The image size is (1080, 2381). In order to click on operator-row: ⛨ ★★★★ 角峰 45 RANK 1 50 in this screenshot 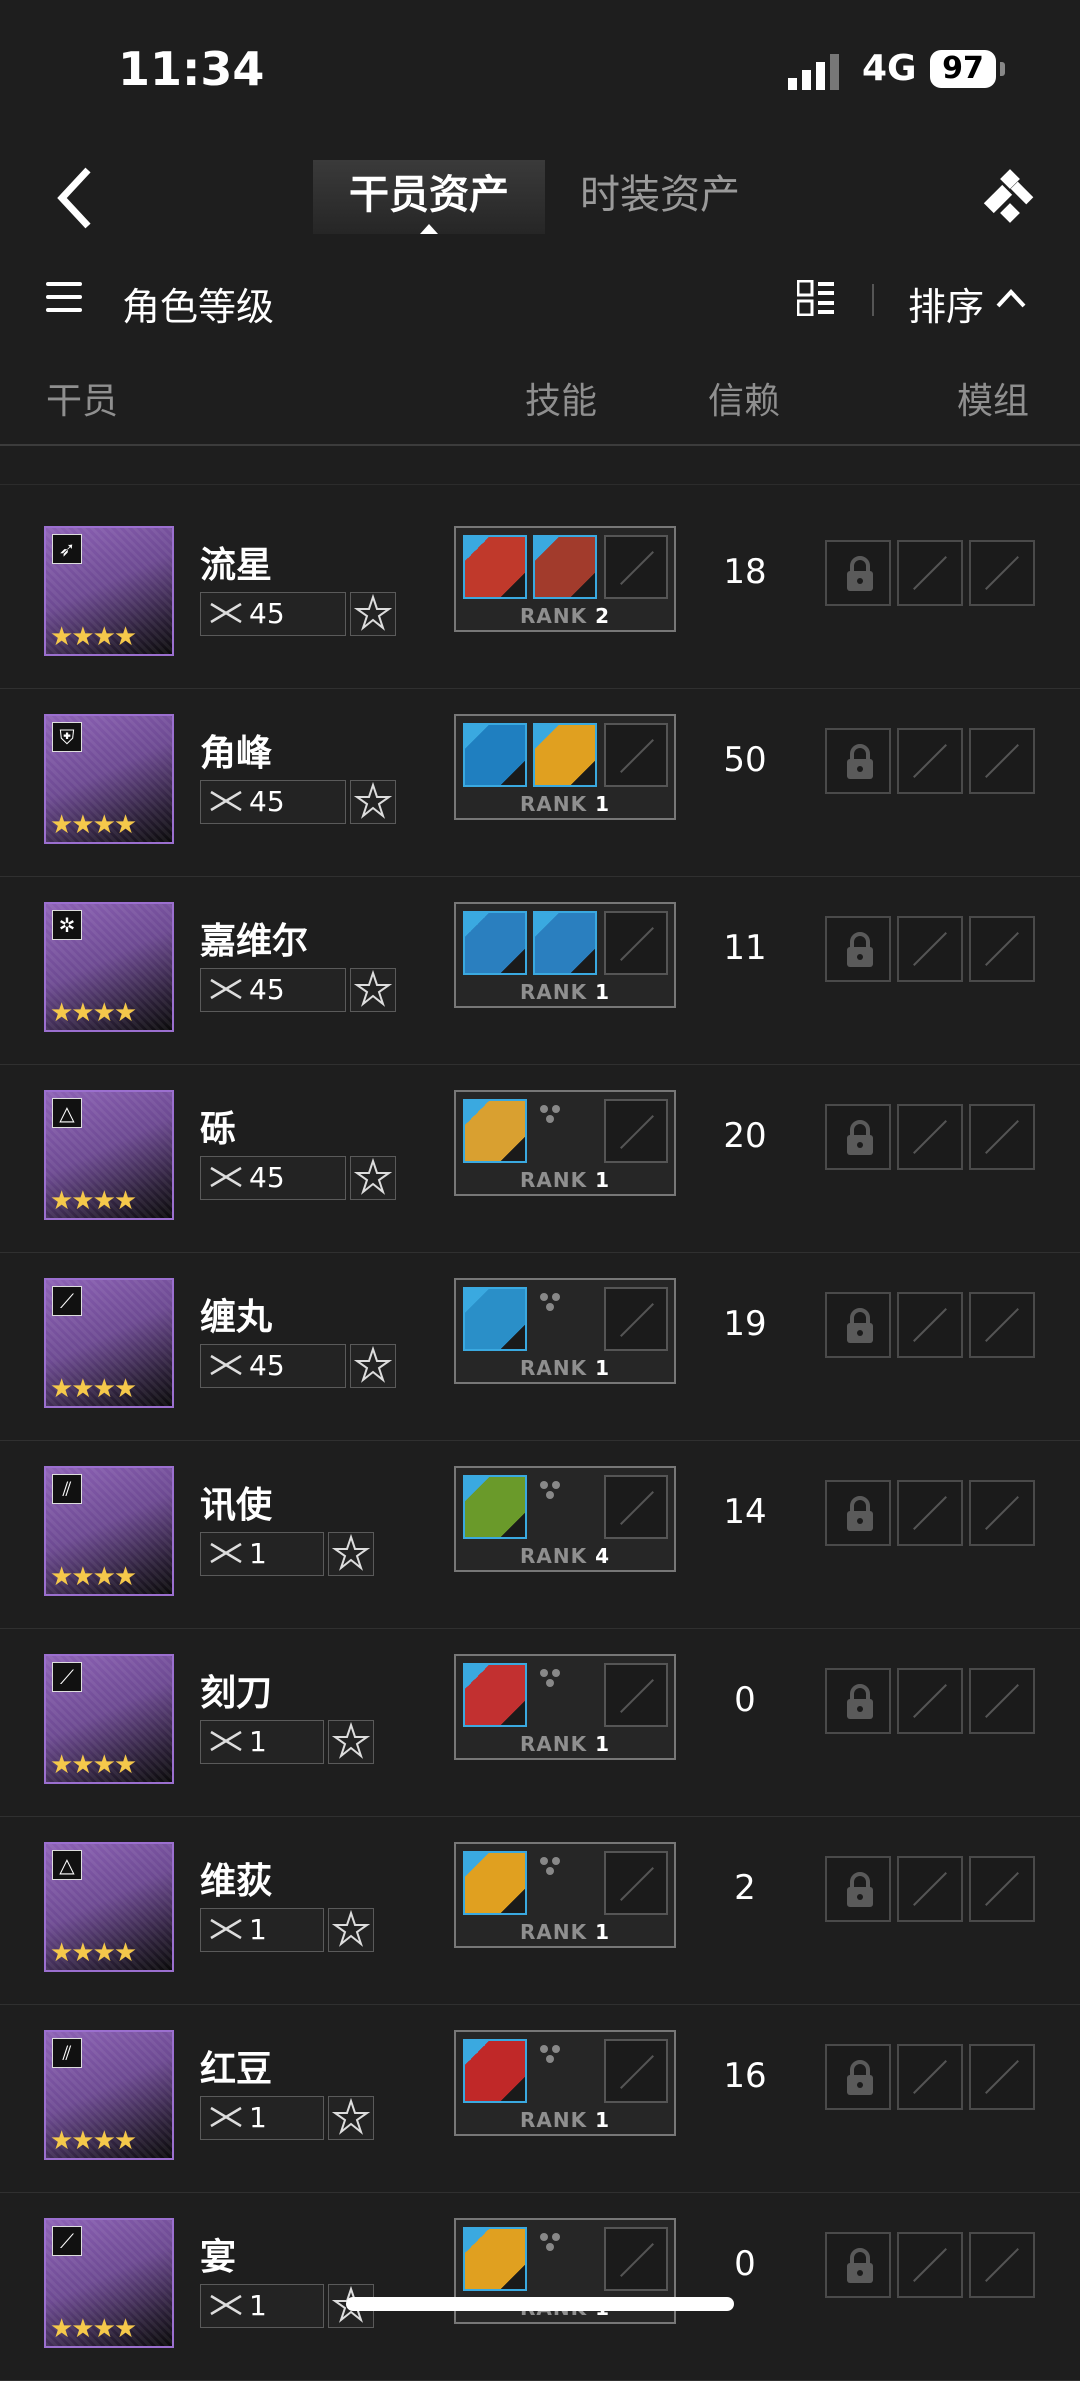, I will do `click(540, 782)`.